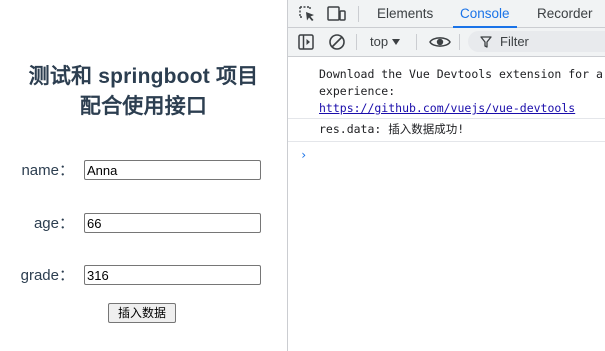 The image size is (605, 351). Describe the element at coordinates (303, 155) in the screenshot. I see `console-prompt-chevron-icon: ›` at that location.